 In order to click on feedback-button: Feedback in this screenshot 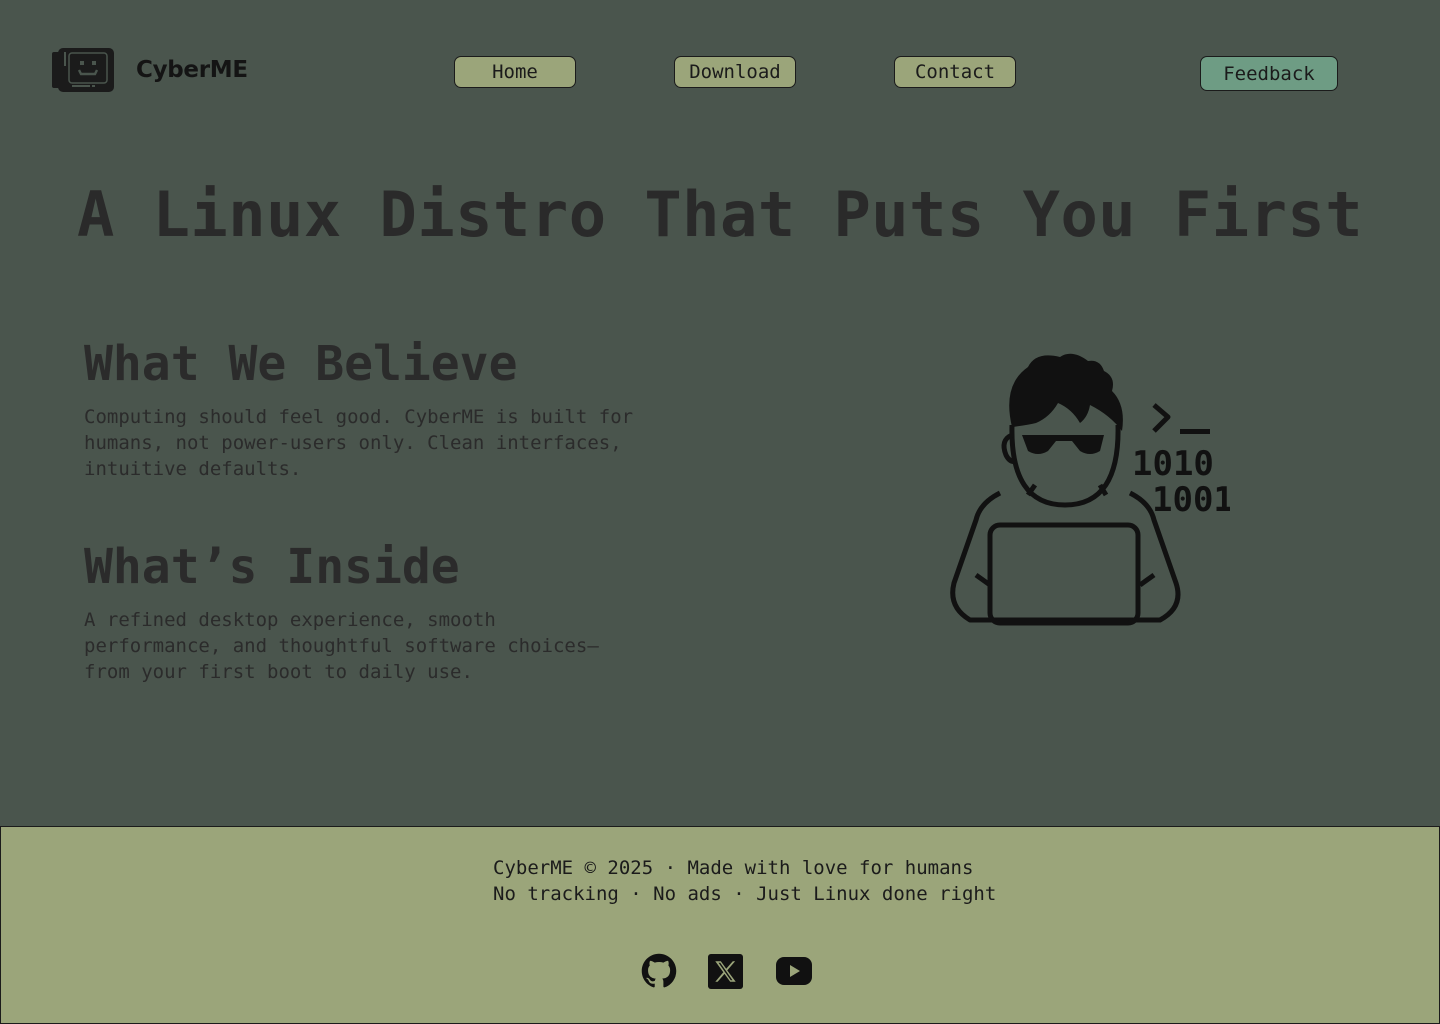, I will do `click(1269, 73)`.